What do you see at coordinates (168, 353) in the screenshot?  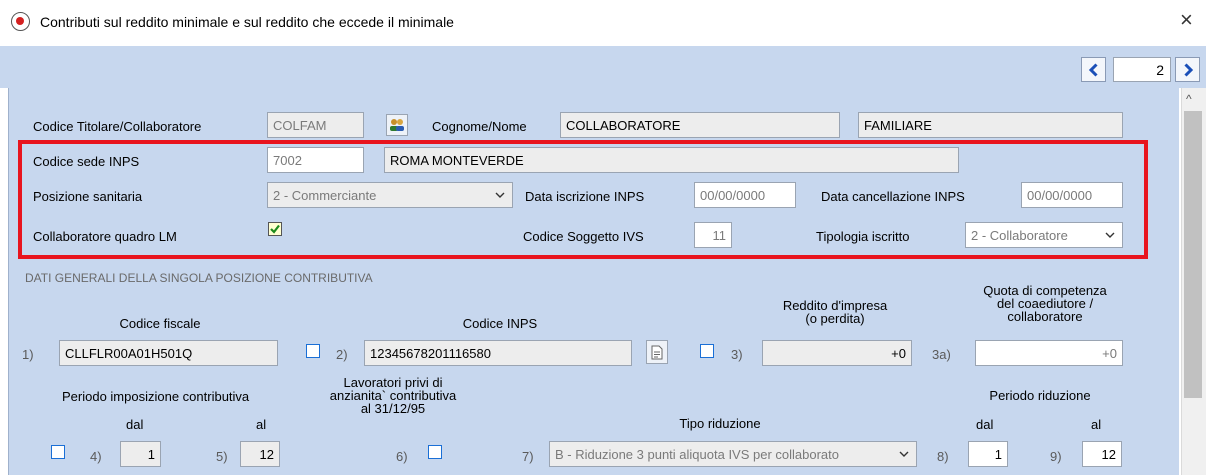 I see `codice-fiscale-field: CLLFLR00A01H501Q` at bounding box center [168, 353].